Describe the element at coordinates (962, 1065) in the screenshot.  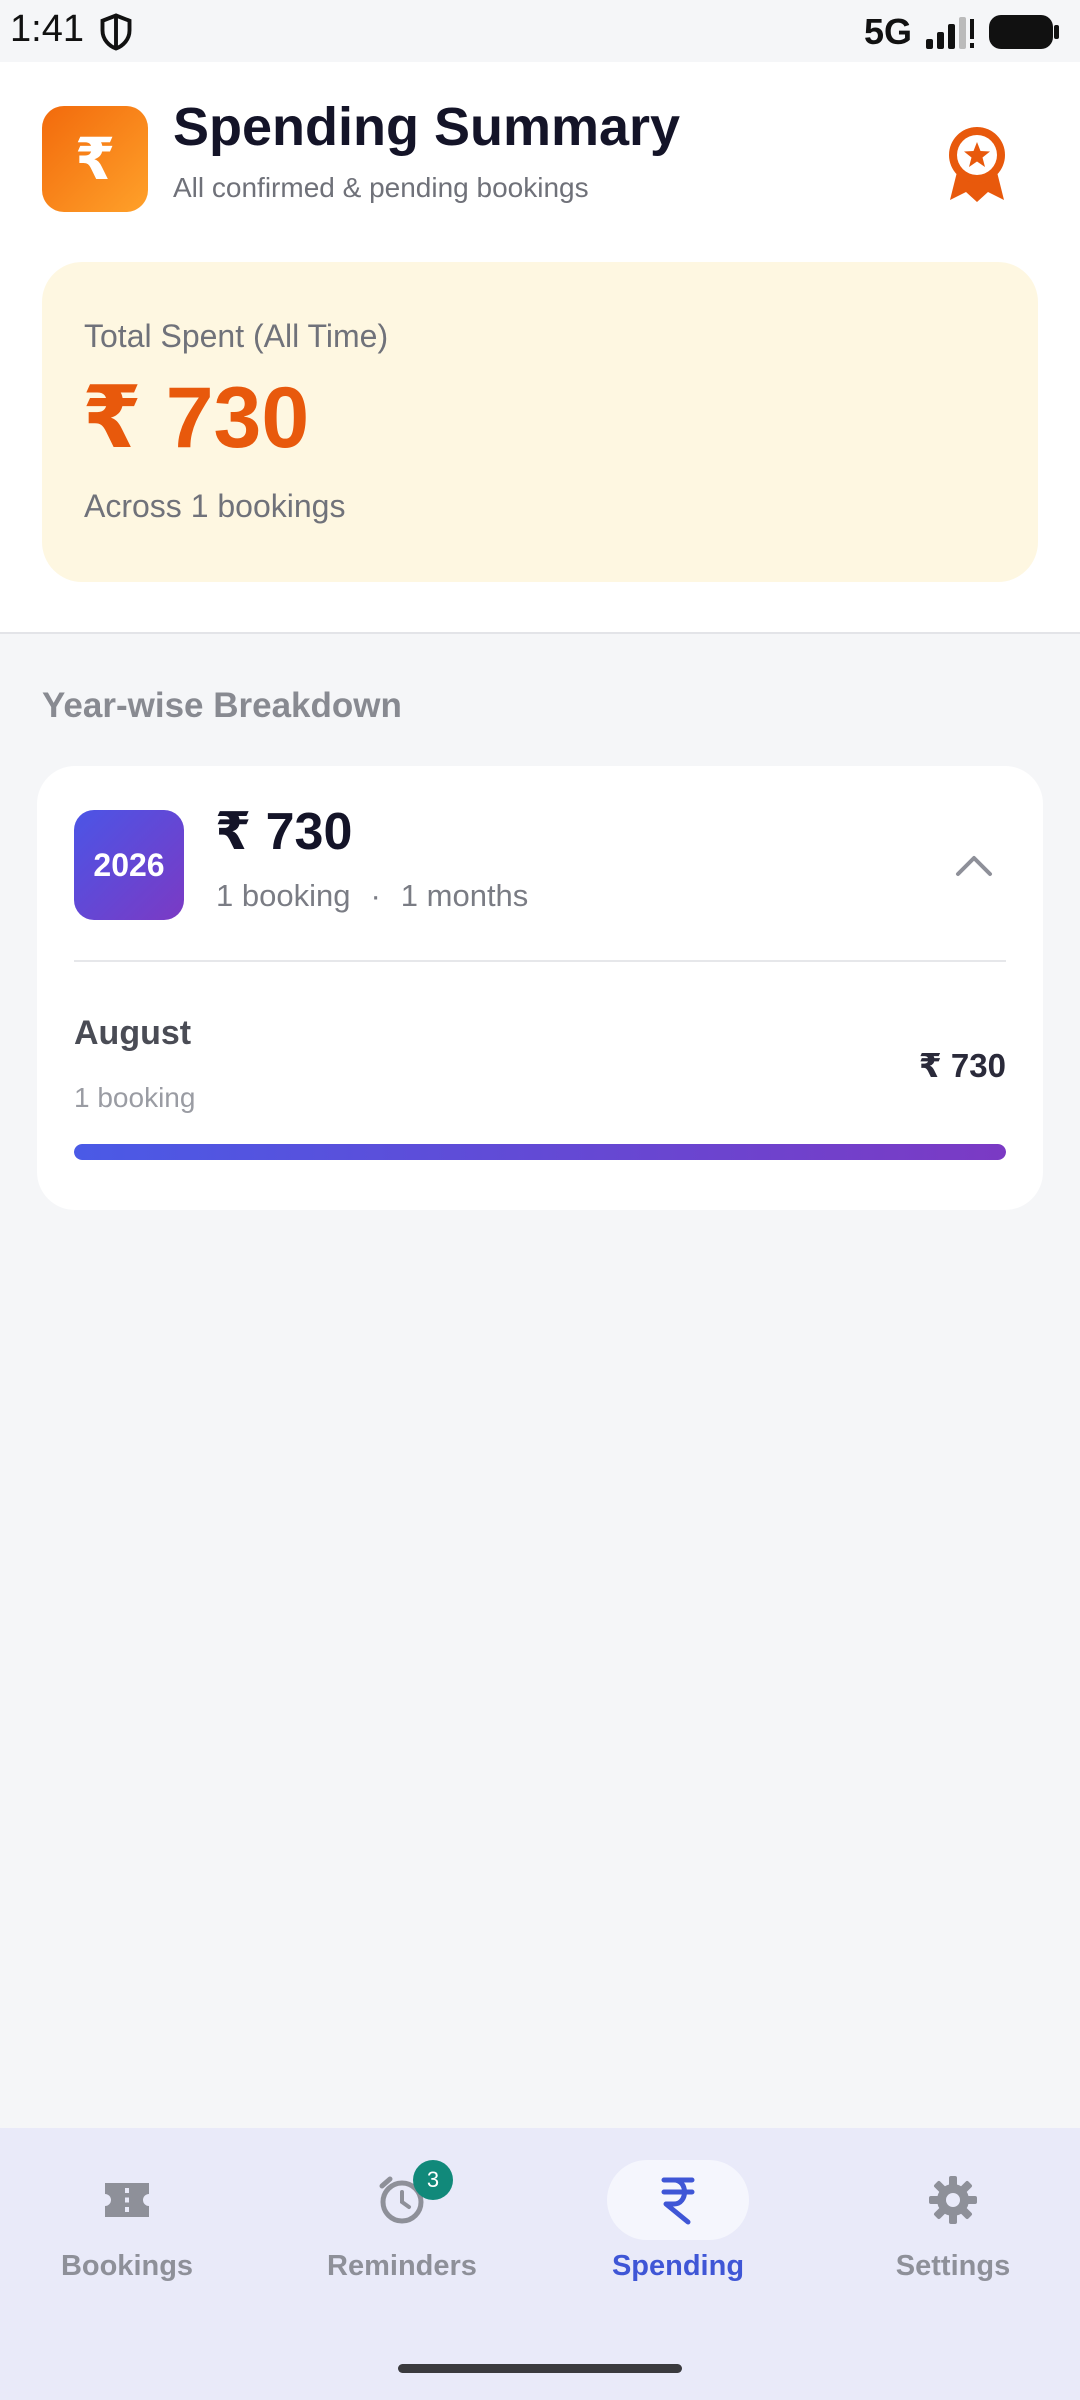
I see `month-amount: ₹ 730` at that location.